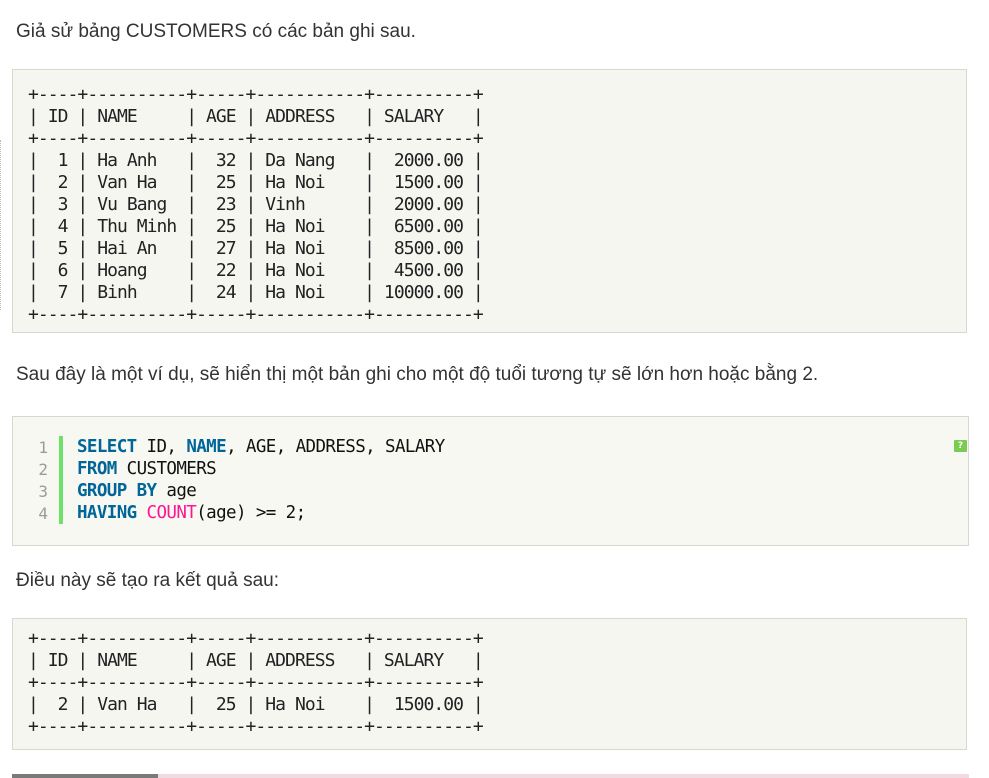 Image resolution: width=989 pixels, height=778 pixels. Describe the element at coordinates (107, 513) in the screenshot. I see `sql-keyword: HAVING` at that location.